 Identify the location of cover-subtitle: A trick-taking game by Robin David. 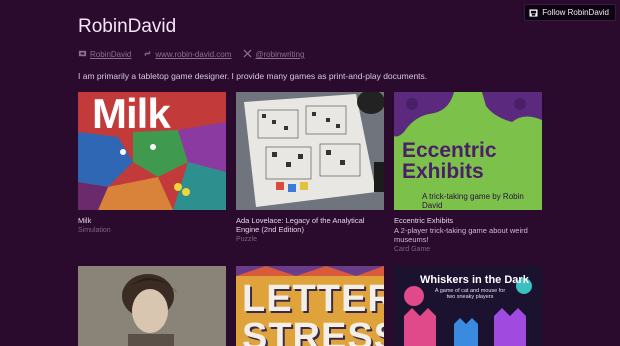
(473, 201).